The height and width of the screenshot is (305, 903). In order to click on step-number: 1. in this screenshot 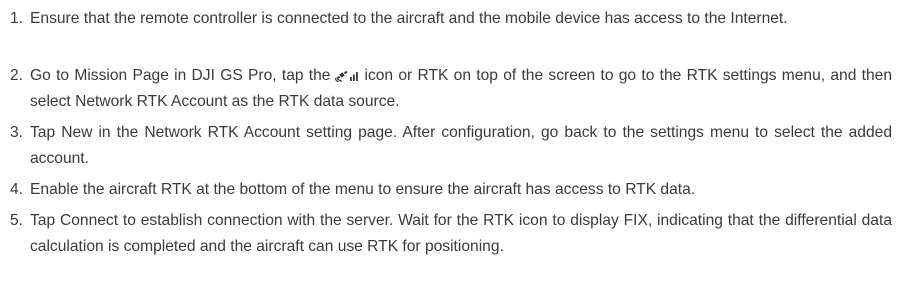, I will do `click(17, 18)`.